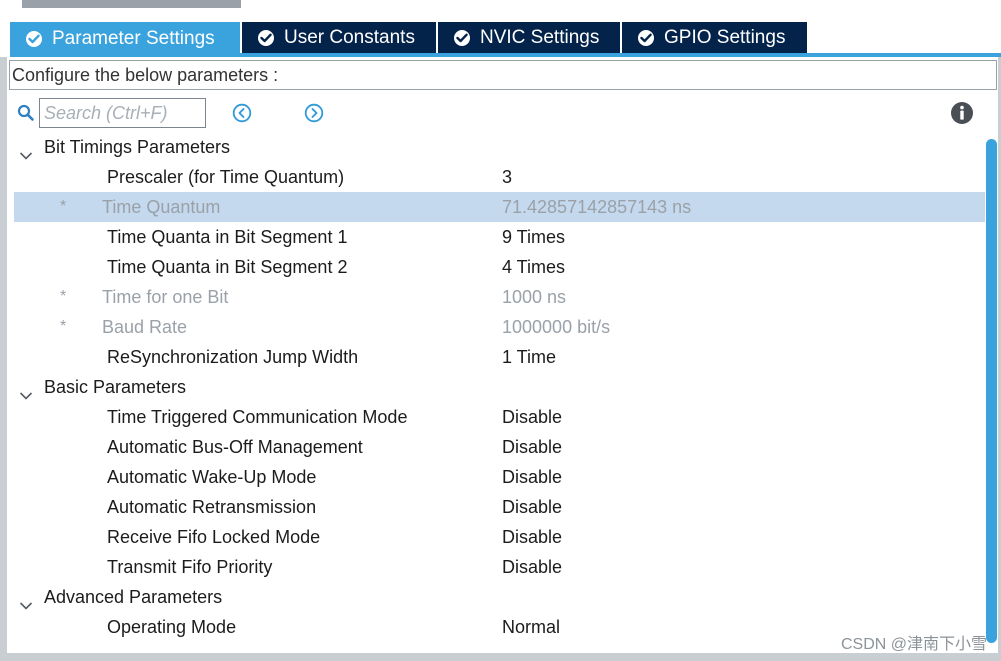  I want to click on param-name: Automatic Bus-Off Management, so click(235, 447).